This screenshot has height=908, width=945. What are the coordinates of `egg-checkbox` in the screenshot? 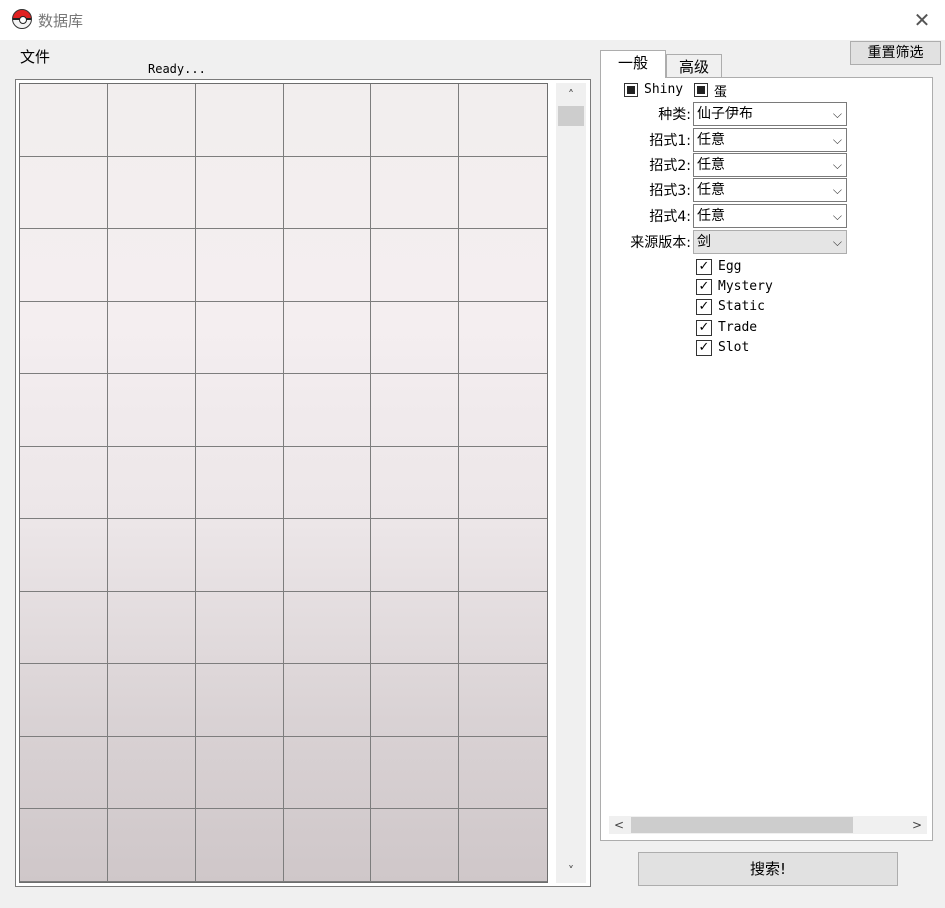 It's located at (701, 90).